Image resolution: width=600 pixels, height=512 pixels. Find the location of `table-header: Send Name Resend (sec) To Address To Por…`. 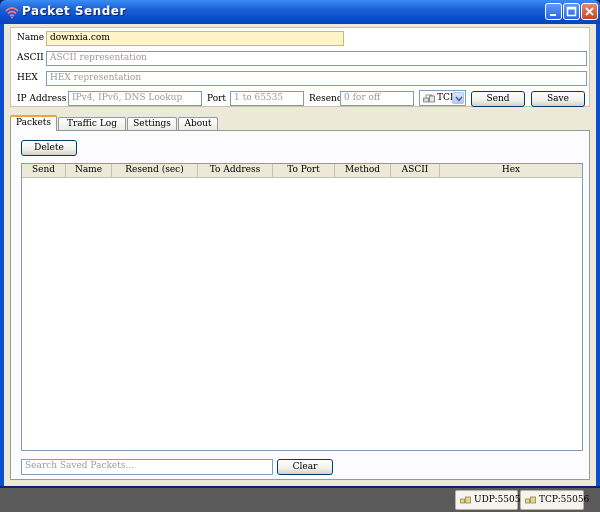

table-header: Send Name Resend (sec) To Address To Por… is located at coordinates (302, 171).